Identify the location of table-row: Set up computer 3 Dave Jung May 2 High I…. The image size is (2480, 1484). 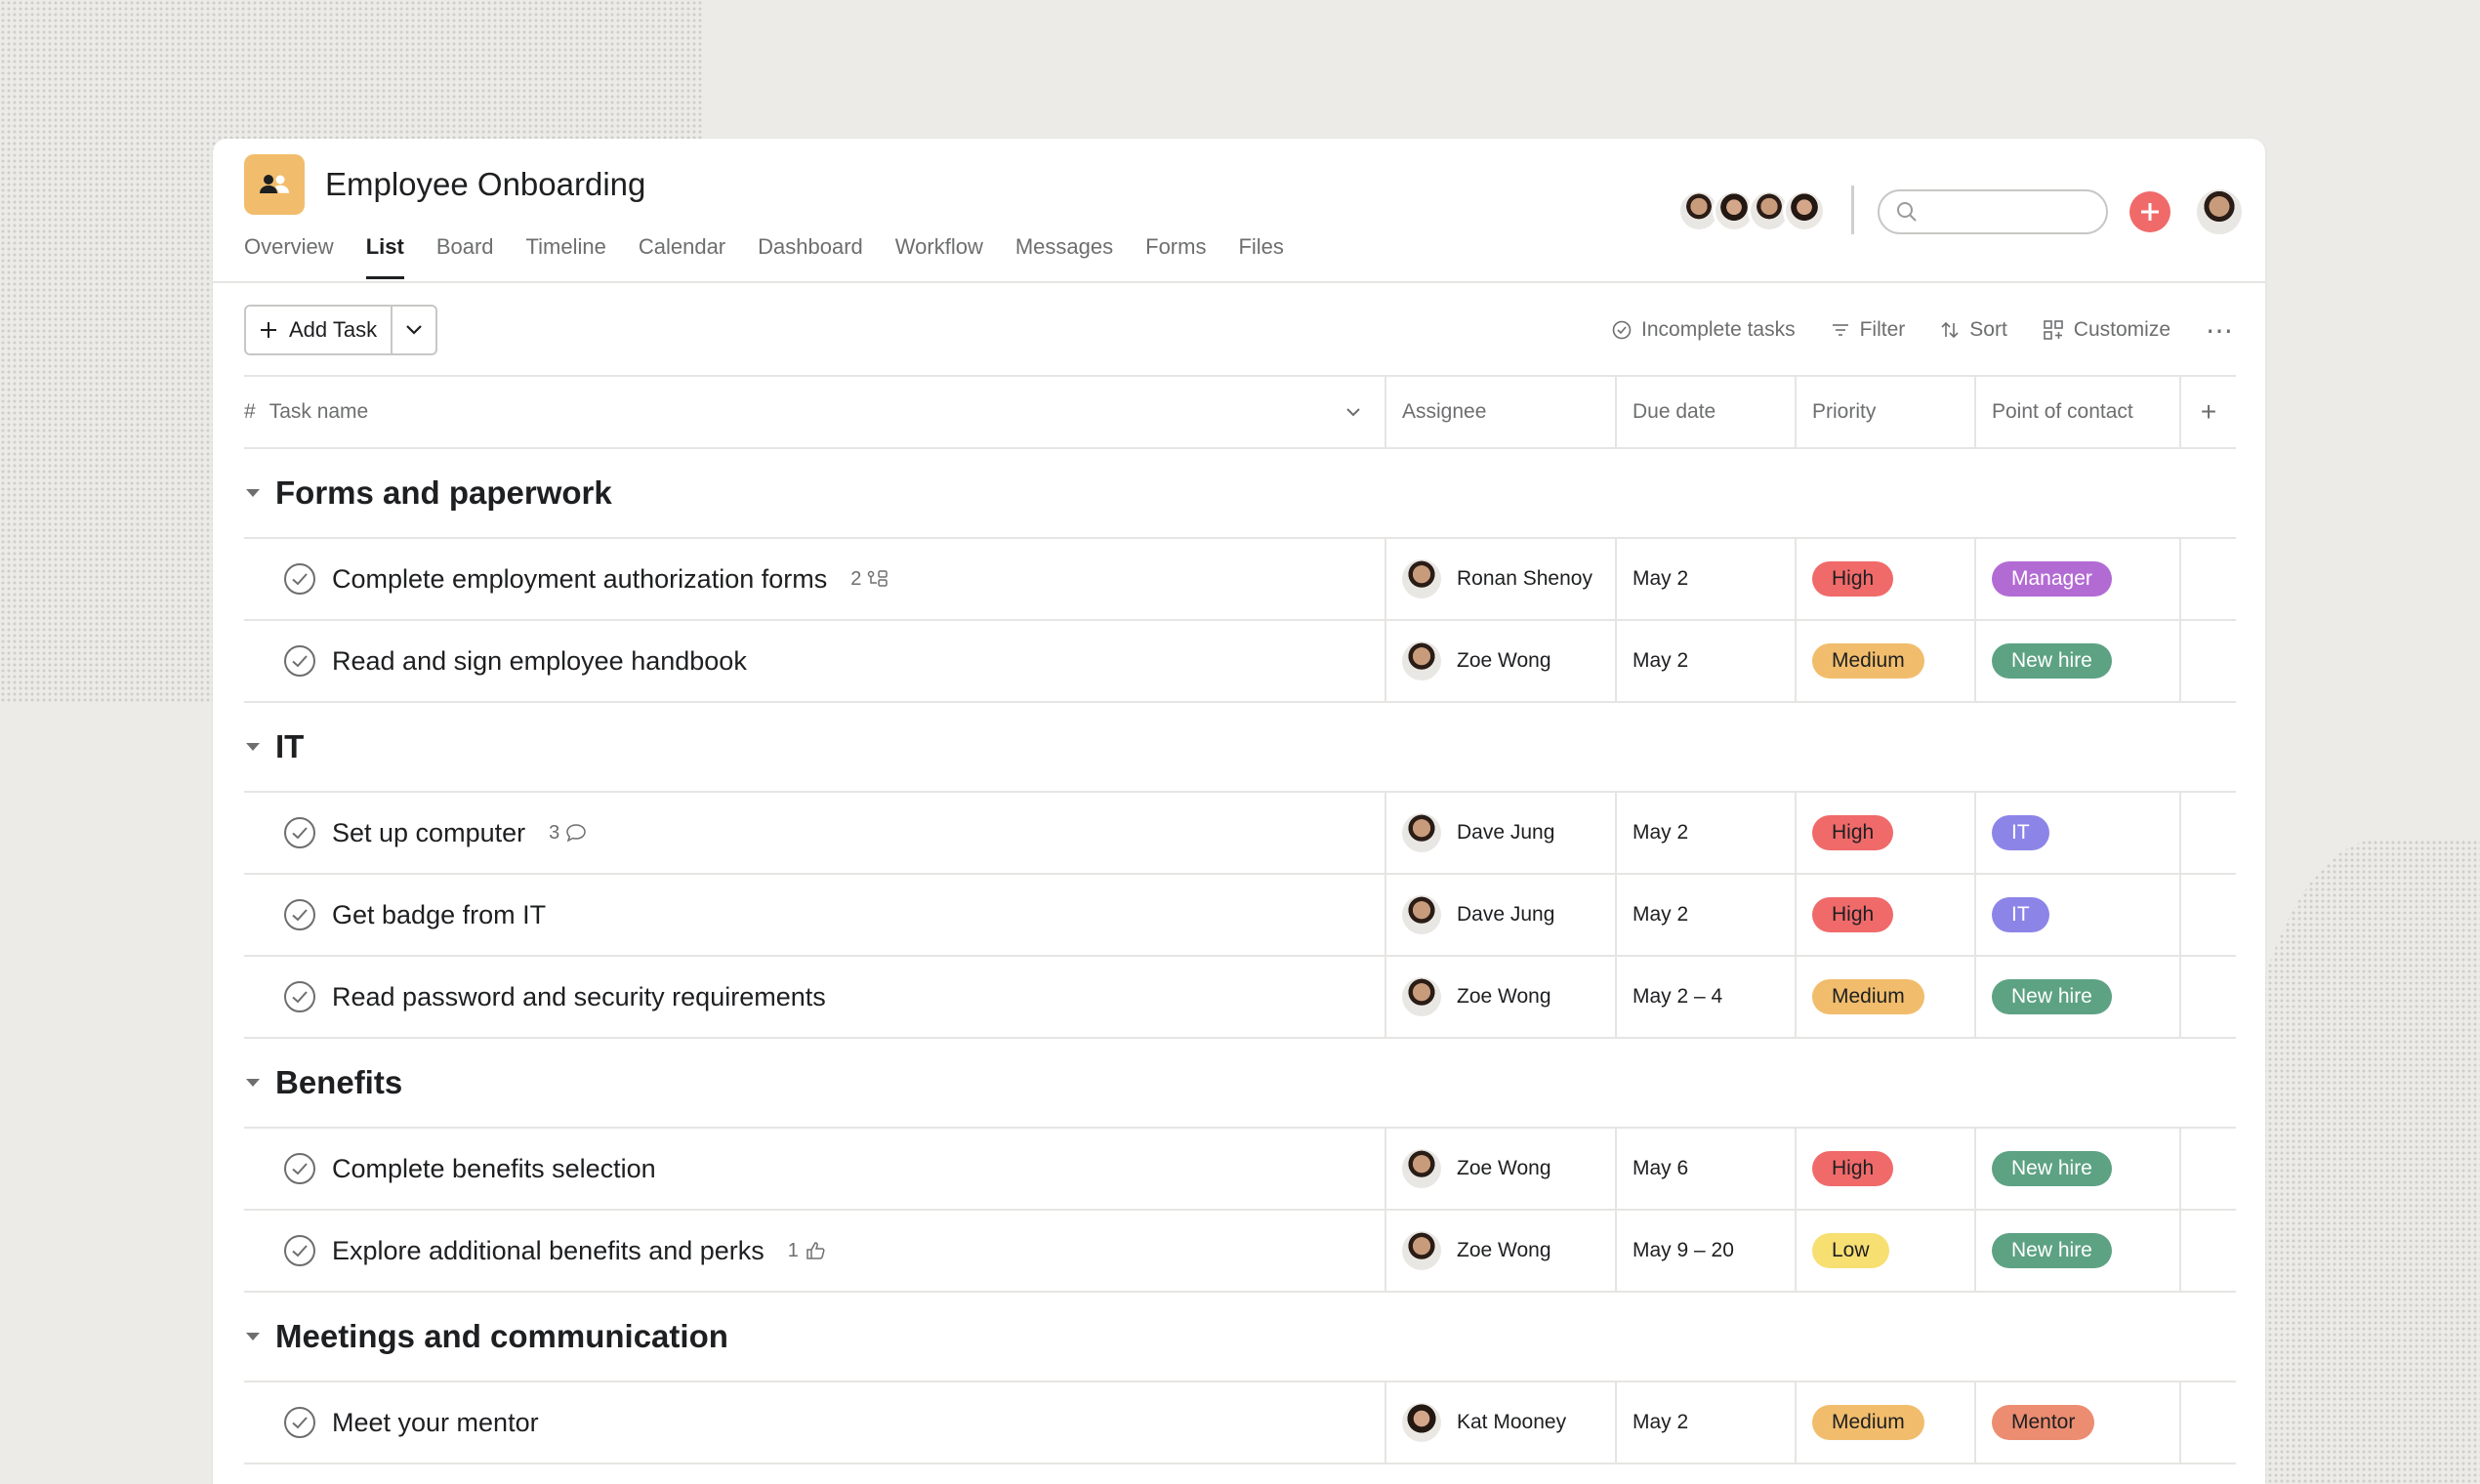
(1240, 834).